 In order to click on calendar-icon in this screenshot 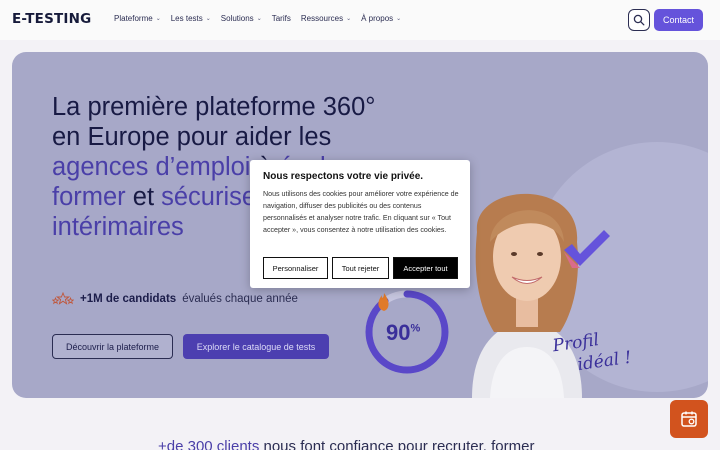, I will do `click(689, 419)`.